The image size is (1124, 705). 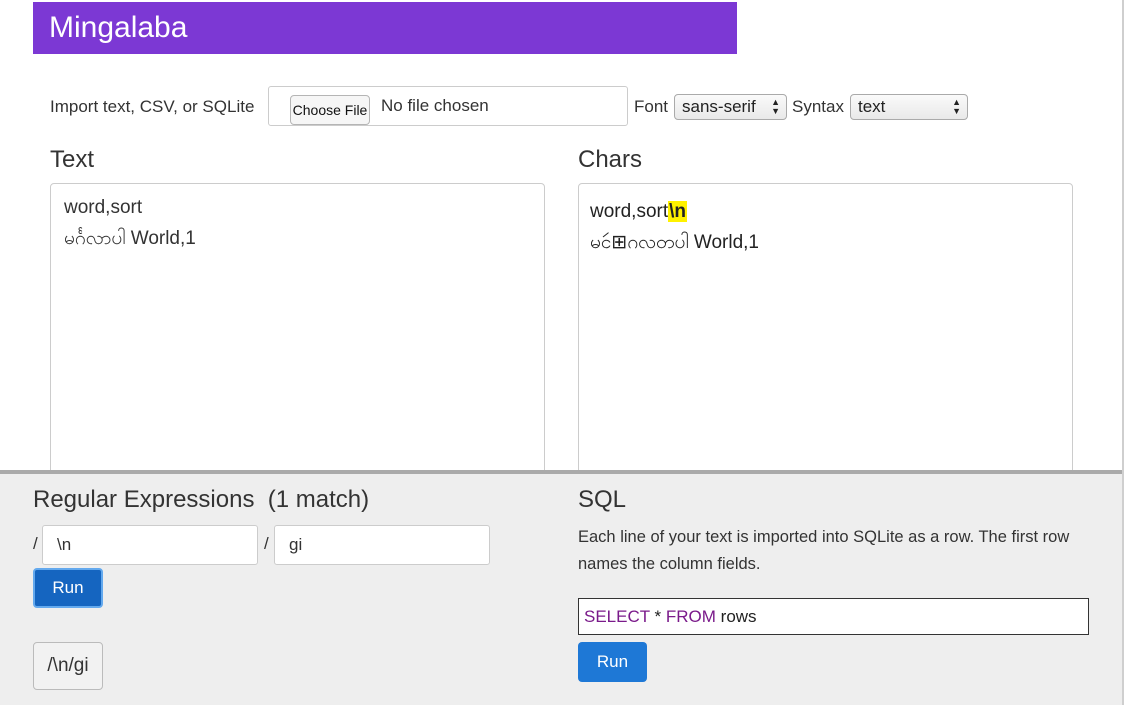 What do you see at coordinates (825, 242) in the screenshot?
I see `chars-line: မငဴ⊞ဂလတပါ World,1` at bounding box center [825, 242].